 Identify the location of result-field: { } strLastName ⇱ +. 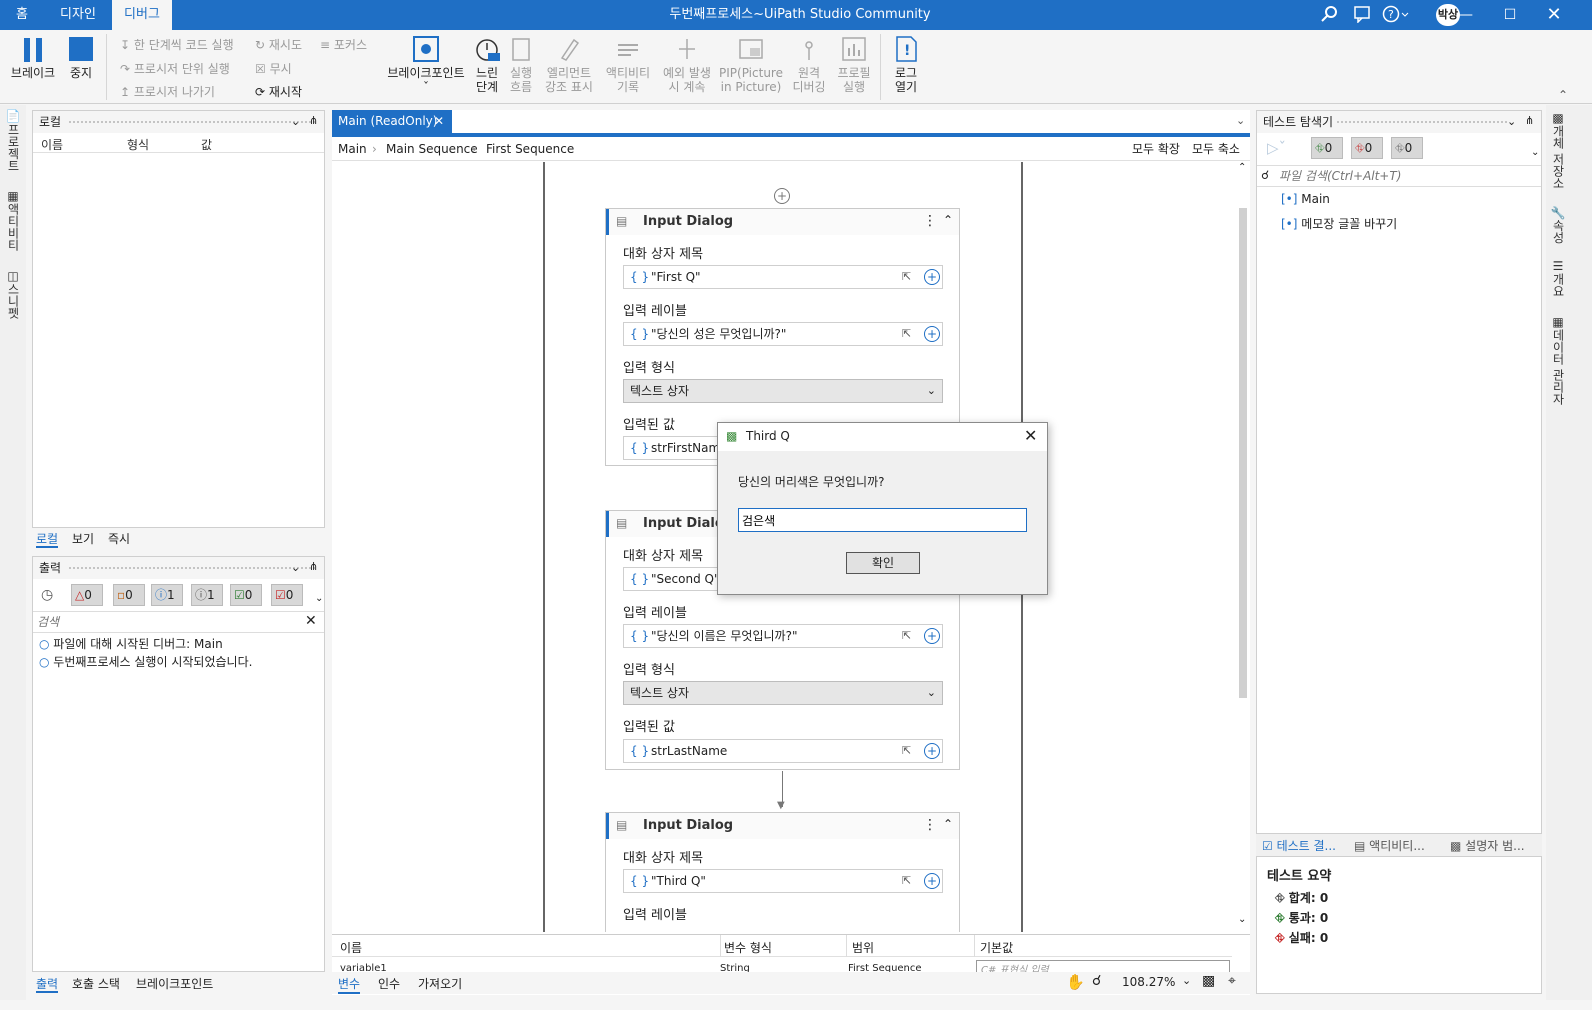
(783, 751).